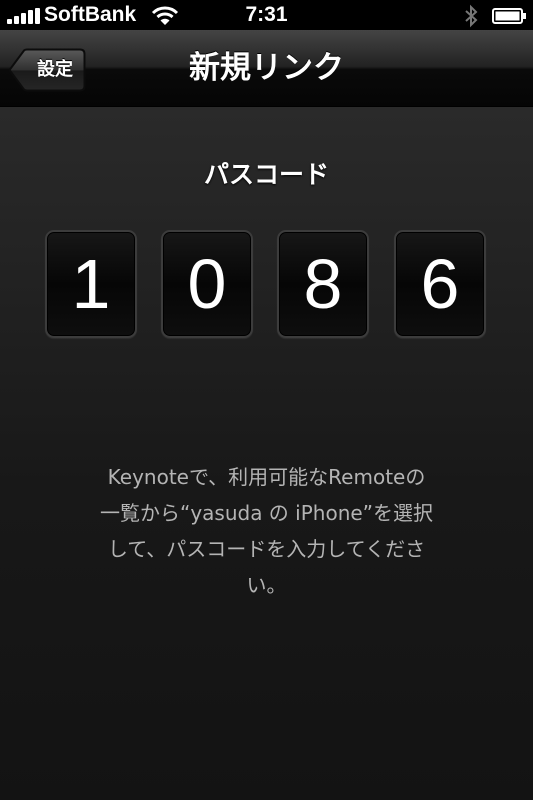 This screenshot has width=533, height=800. What do you see at coordinates (266, 513) in the screenshot?
I see `instruction-line: 一覧から“yasuda の iPhone”を選択` at bounding box center [266, 513].